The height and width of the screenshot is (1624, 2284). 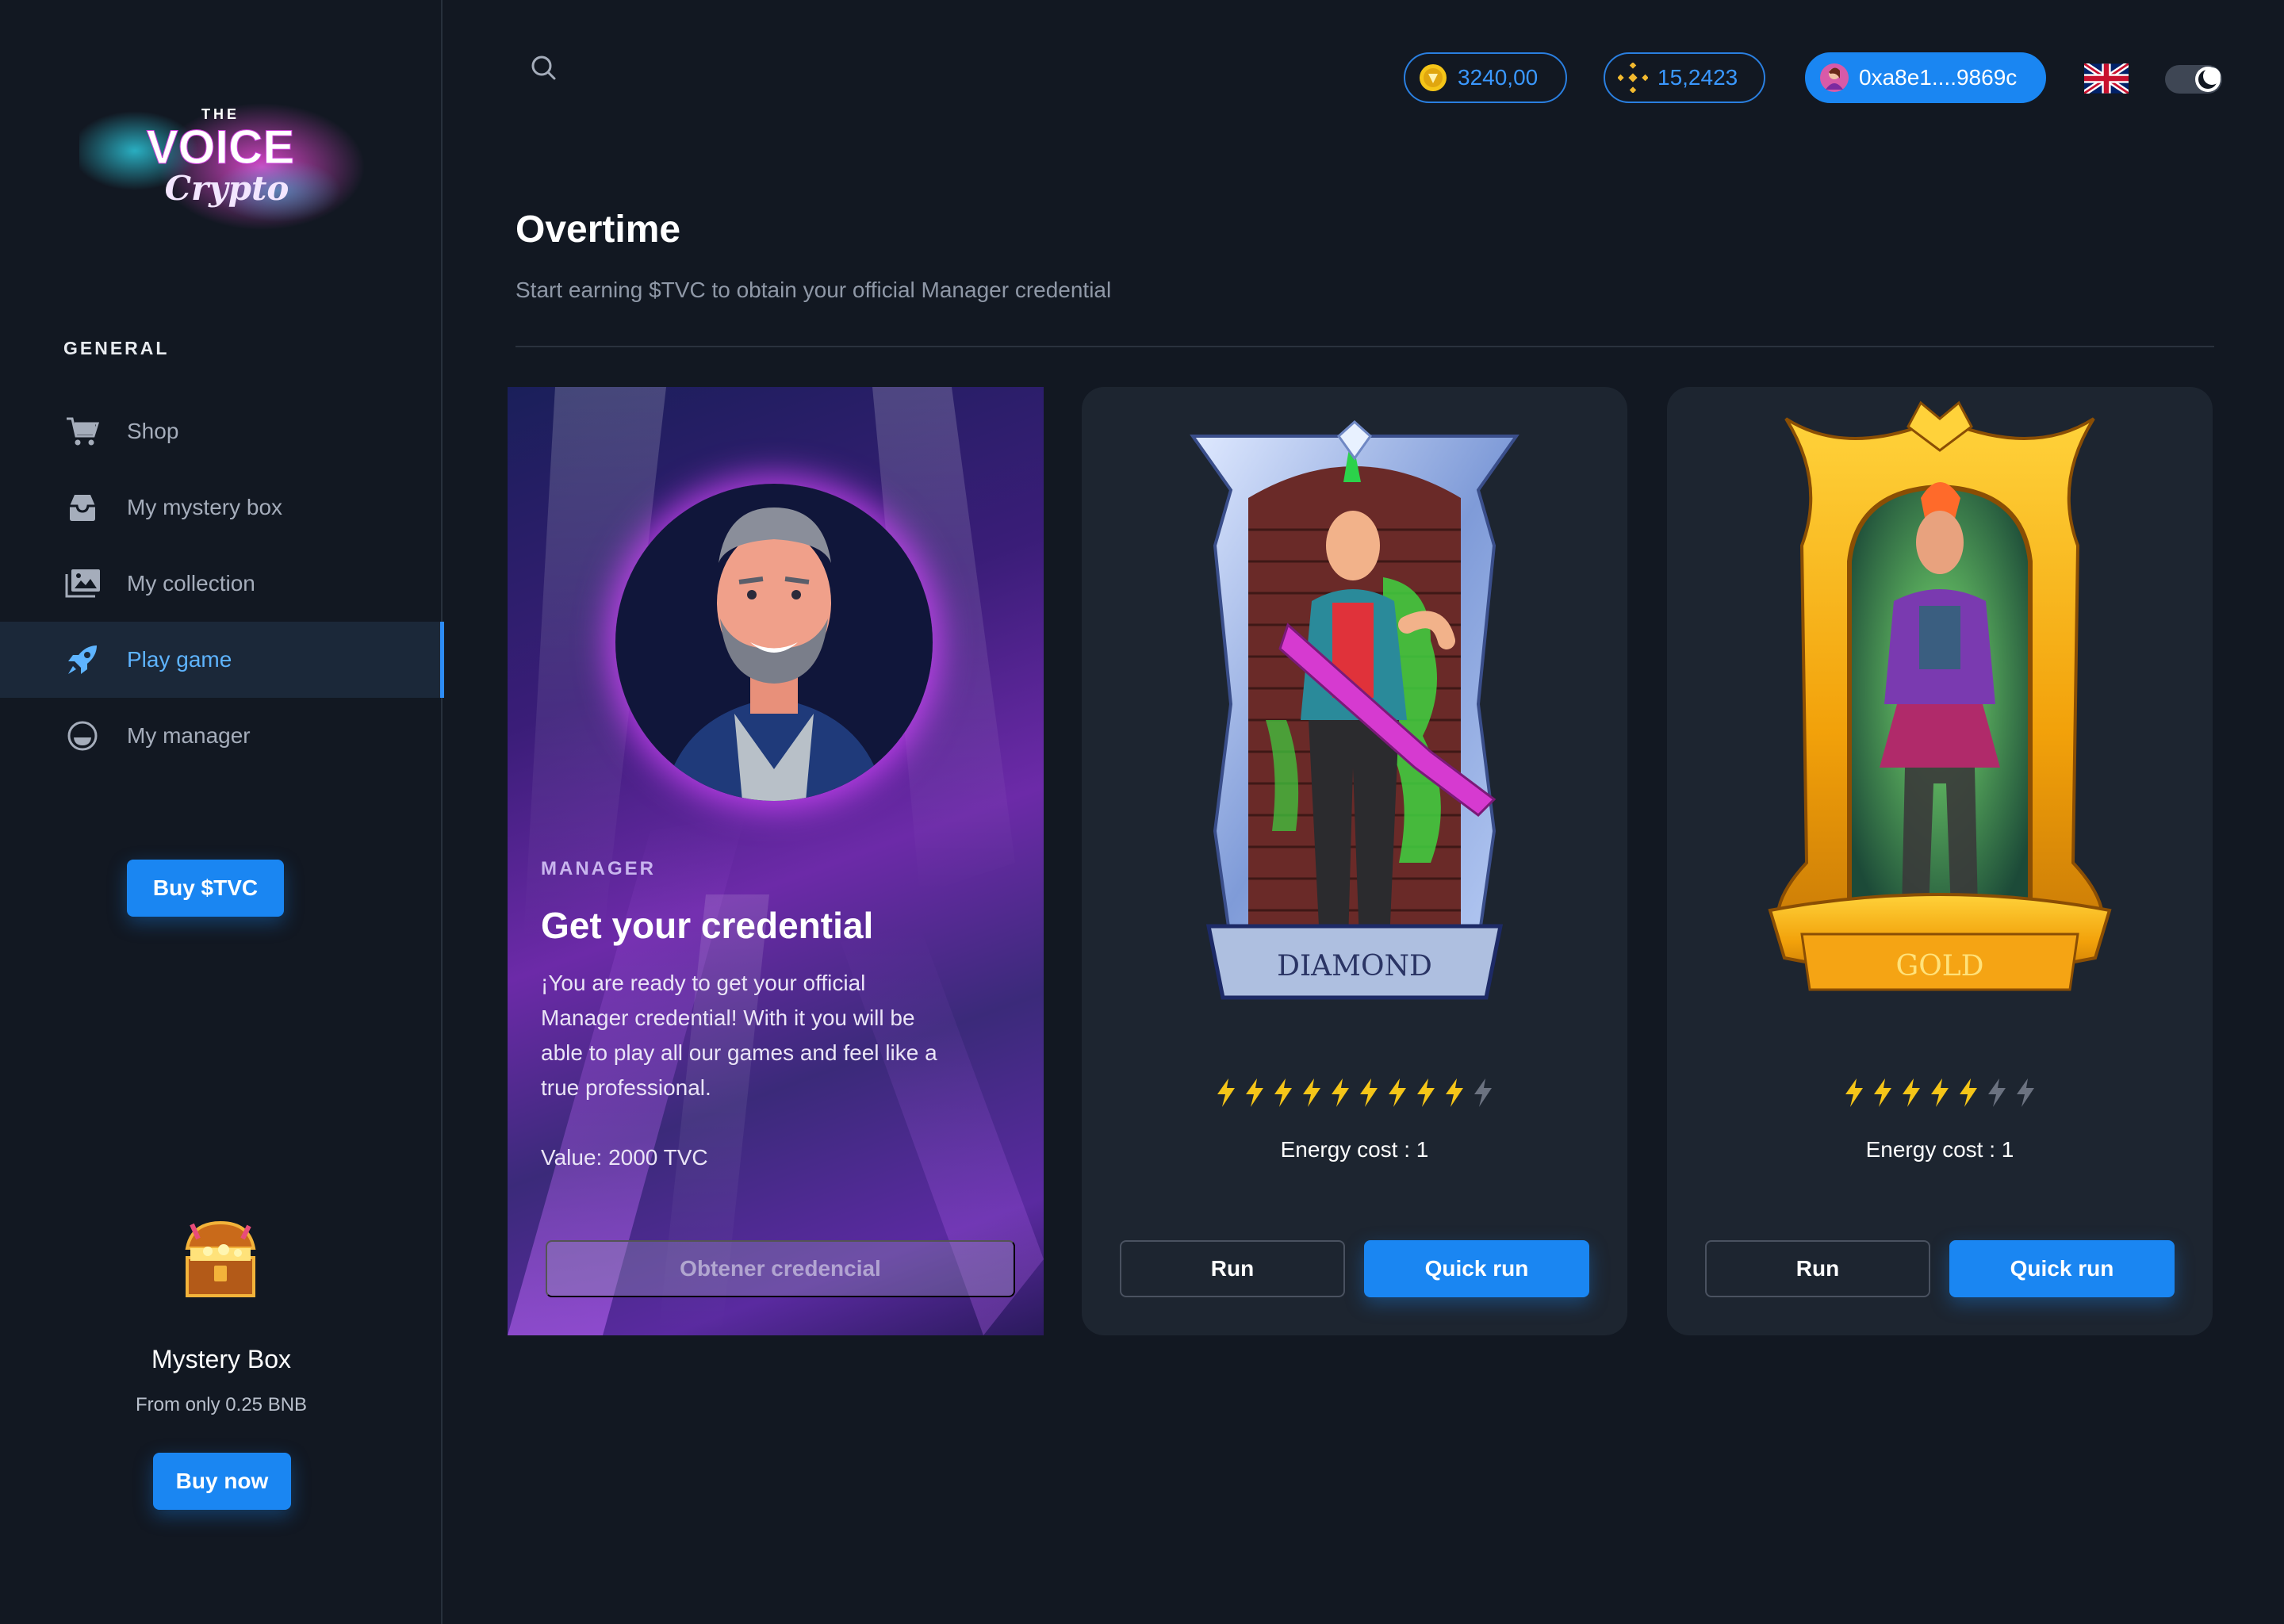 I want to click on rocket-icon, so click(x=82, y=660).